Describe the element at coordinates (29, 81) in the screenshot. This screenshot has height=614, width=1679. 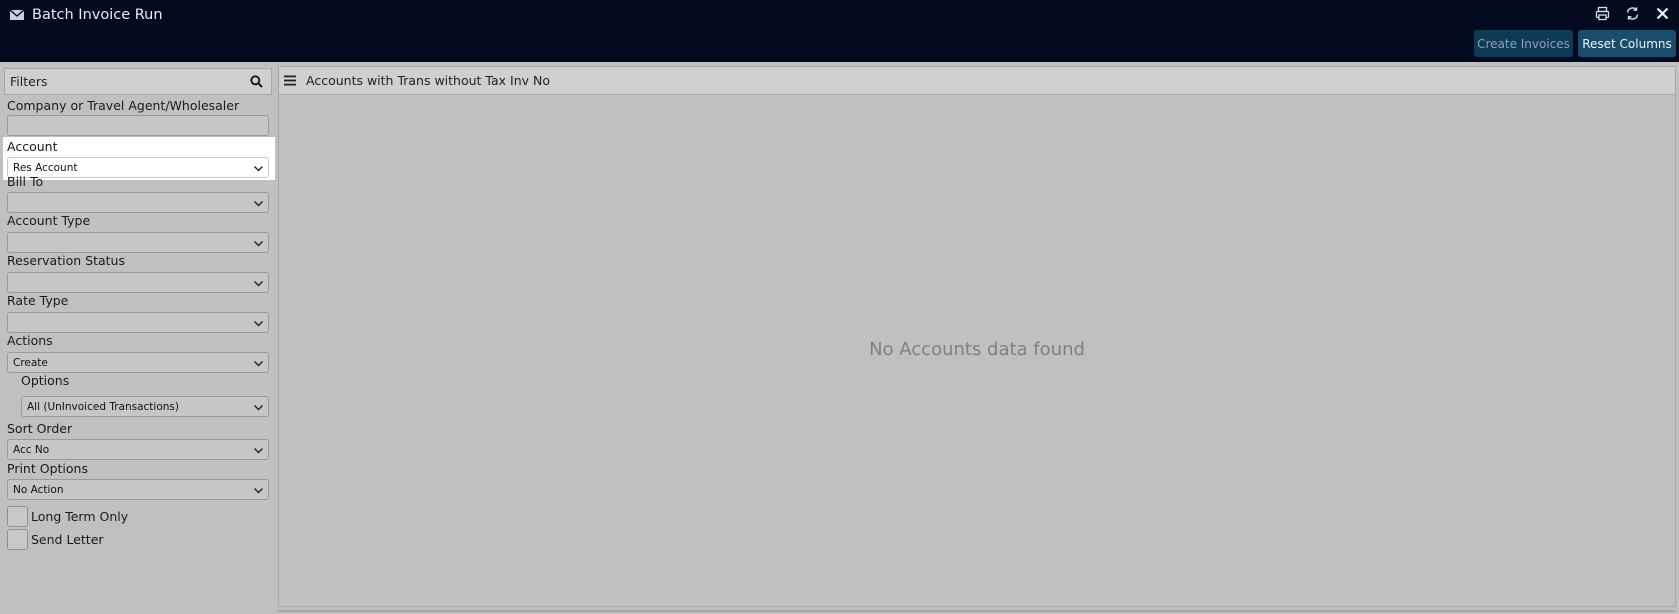
I see `filters-title: Filters` at that location.